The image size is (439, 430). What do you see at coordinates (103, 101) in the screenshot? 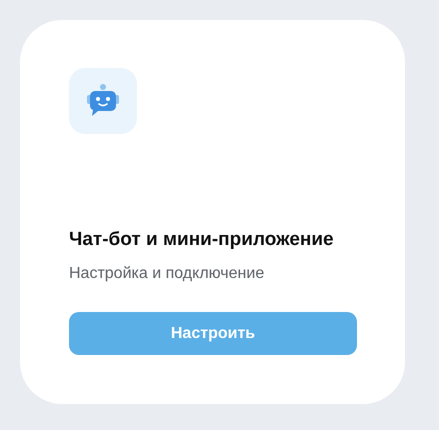
I see `robot-icon` at bounding box center [103, 101].